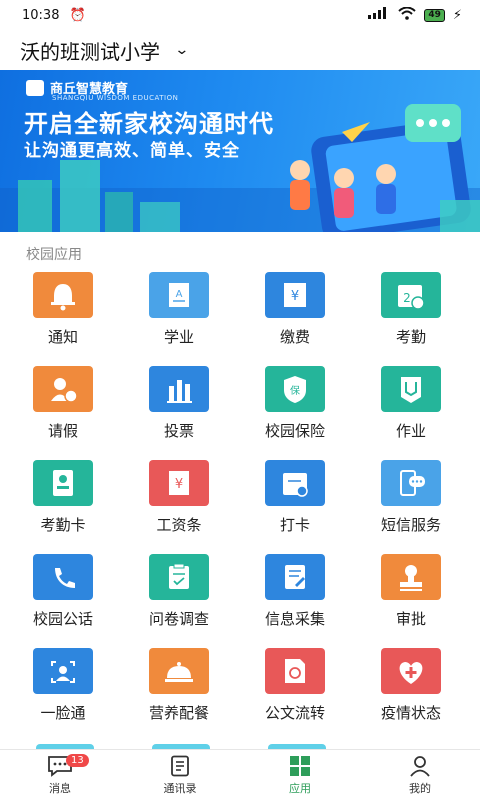 This screenshot has height=800, width=480. What do you see at coordinates (240, 15) in the screenshot?
I see `status-bar: 10:38 ⏰ 49 ⚡` at bounding box center [240, 15].